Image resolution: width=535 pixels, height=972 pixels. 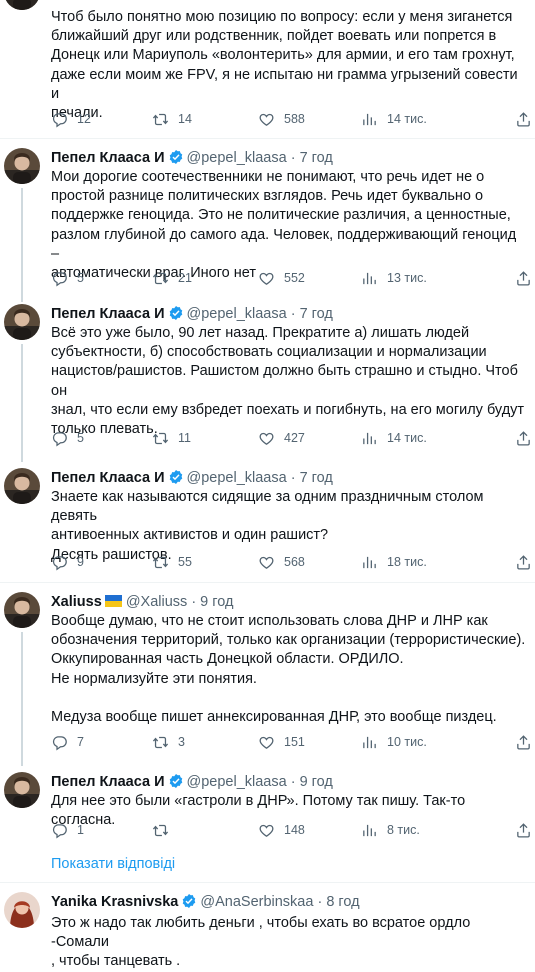 What do you see at coordinates (67, 742) in the screenshot?
I see `reply-button: 7` at bounding box center [67, 742].